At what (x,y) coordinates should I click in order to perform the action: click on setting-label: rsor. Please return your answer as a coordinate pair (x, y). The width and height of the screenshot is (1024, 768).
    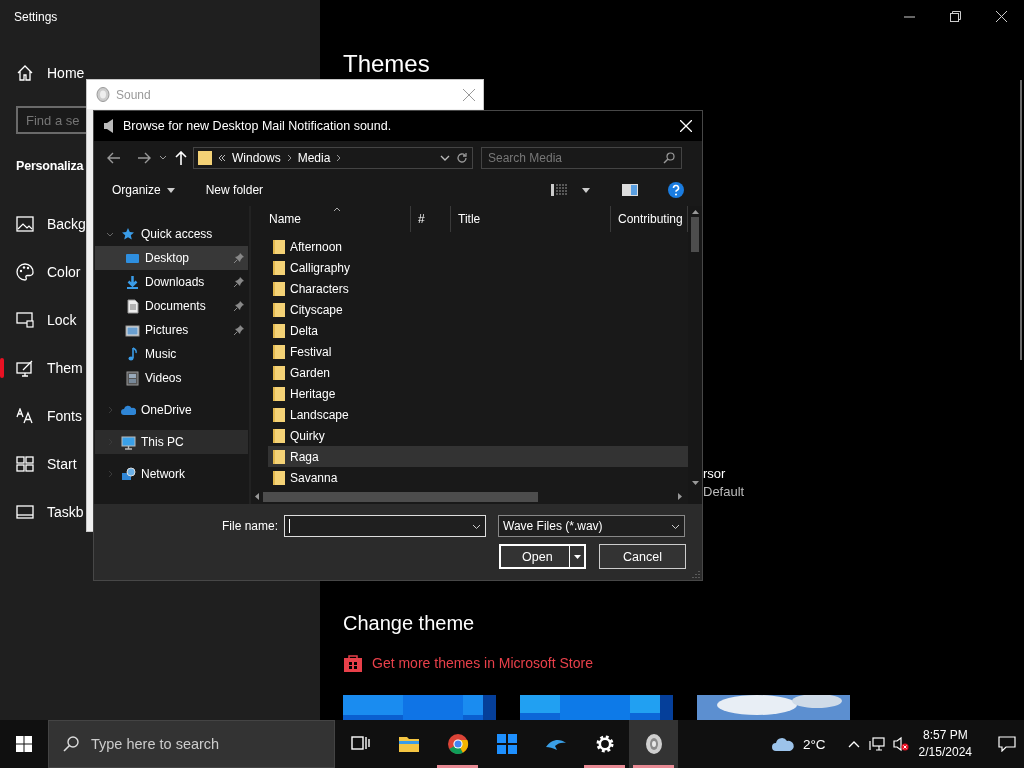
    Looking at the image, I should click on (715, 474).